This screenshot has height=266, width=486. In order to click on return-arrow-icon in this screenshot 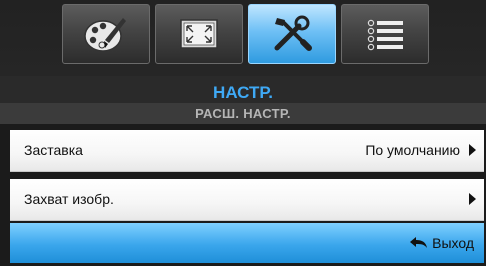, I will do `click(418, 243)`.